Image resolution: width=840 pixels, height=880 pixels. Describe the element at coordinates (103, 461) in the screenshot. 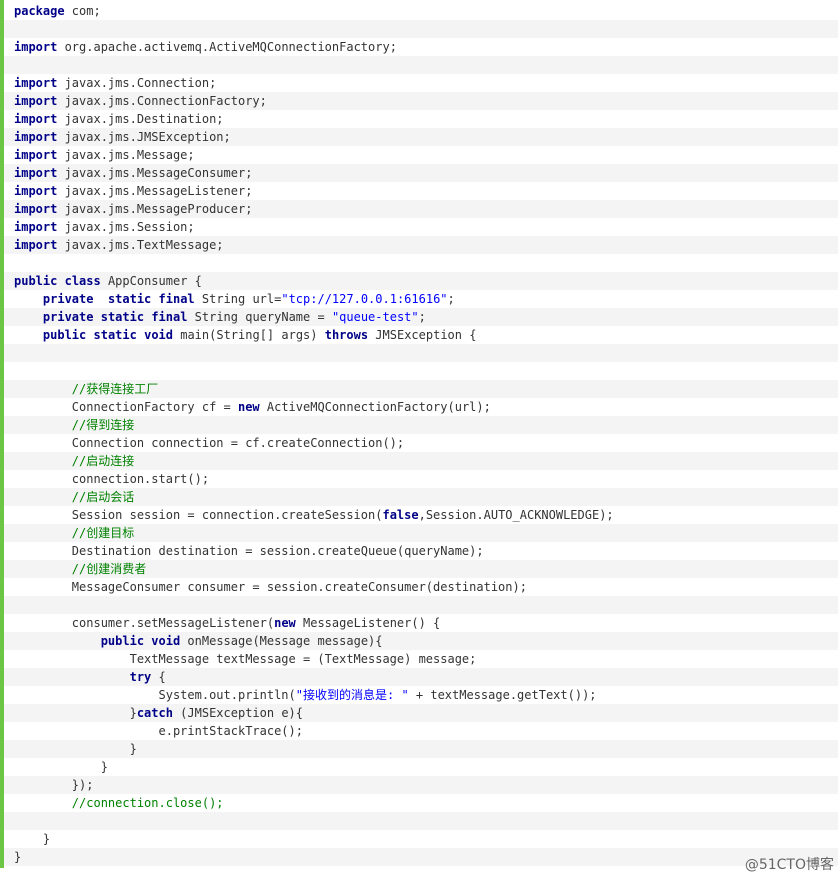

I see `code-comment: //启动连接` at that location.